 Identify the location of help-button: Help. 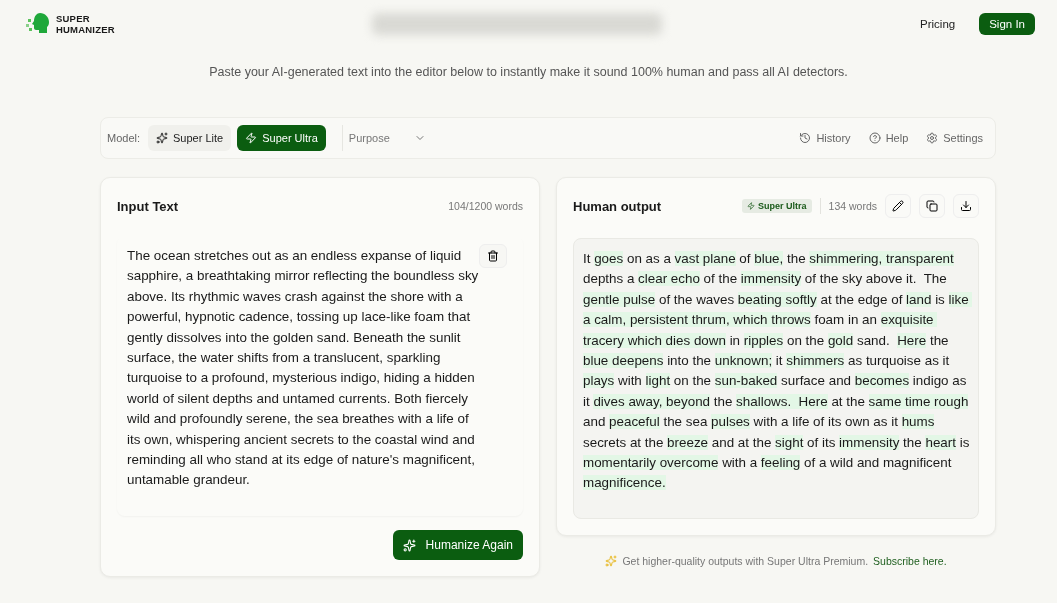
(888, 138).